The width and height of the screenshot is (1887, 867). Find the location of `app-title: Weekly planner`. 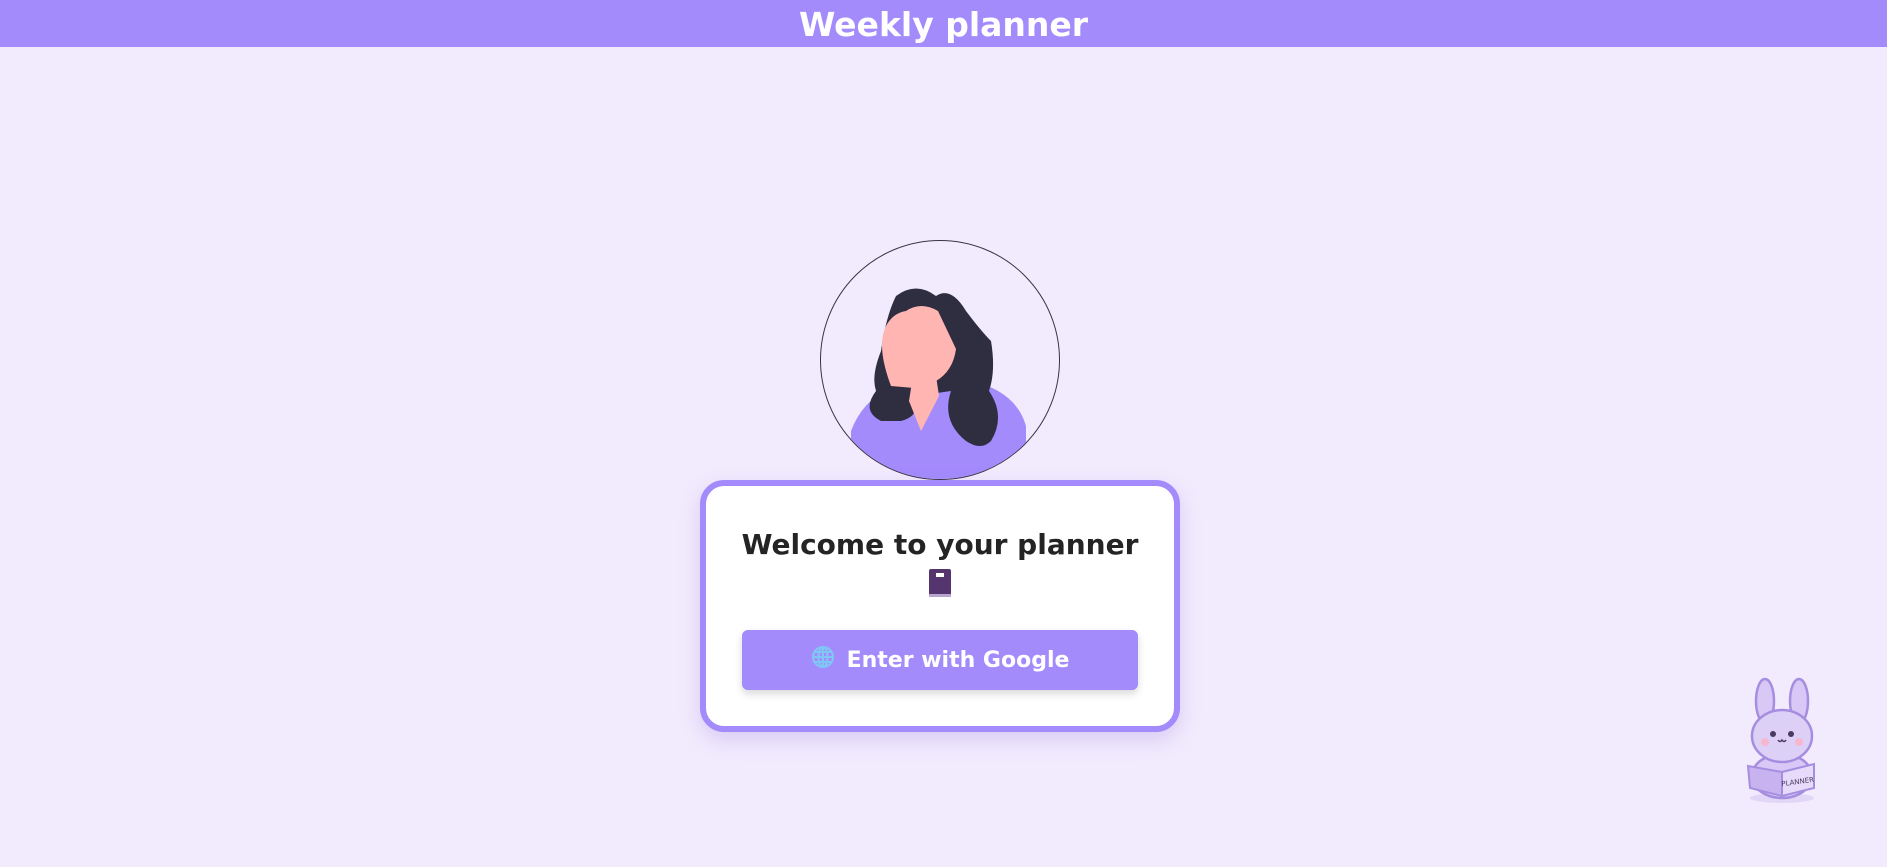

app-title: Weekly planner is located at coordinates (943, 24).